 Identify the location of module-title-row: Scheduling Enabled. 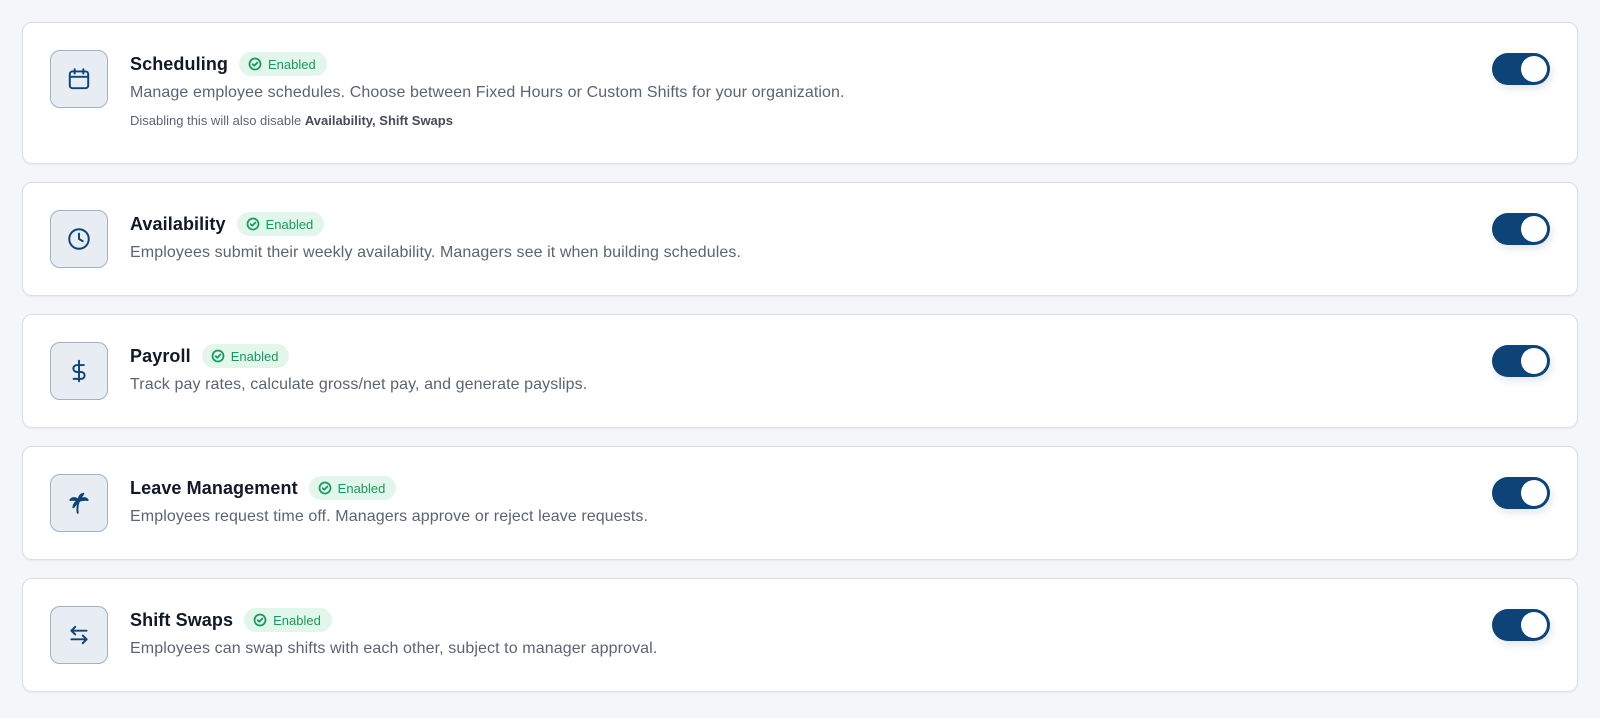
(793, 64).